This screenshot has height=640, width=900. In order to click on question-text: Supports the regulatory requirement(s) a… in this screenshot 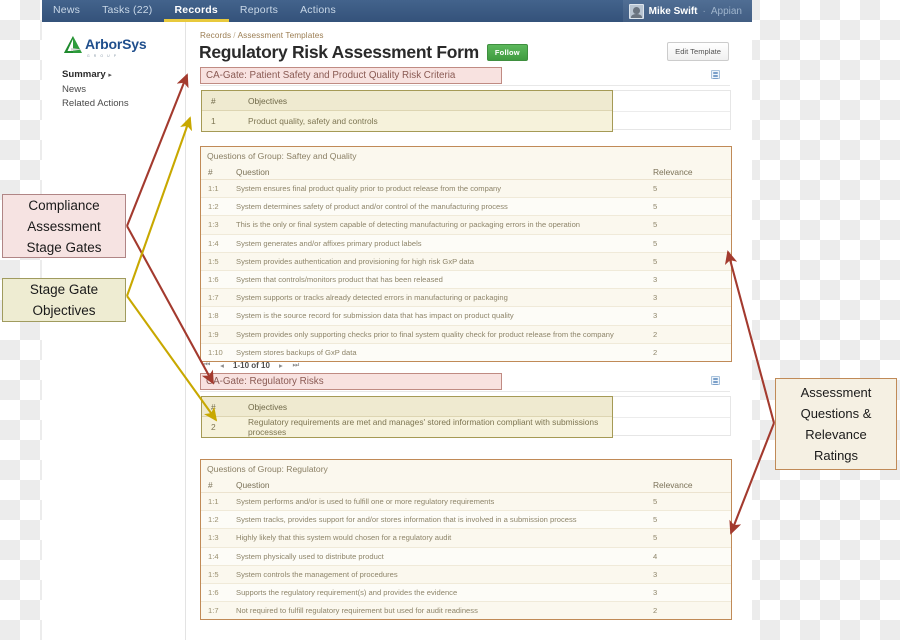, I will do `click(347, 593)`.